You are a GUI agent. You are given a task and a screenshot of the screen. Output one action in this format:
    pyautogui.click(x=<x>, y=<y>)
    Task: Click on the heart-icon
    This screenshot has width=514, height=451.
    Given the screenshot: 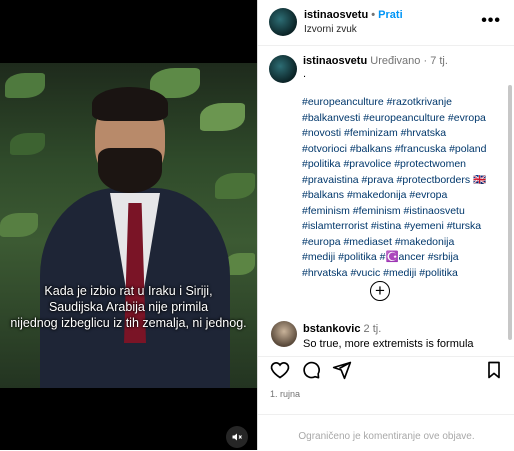 What is the action you would take?
    pyautogui.click(x=280, y=370)
    